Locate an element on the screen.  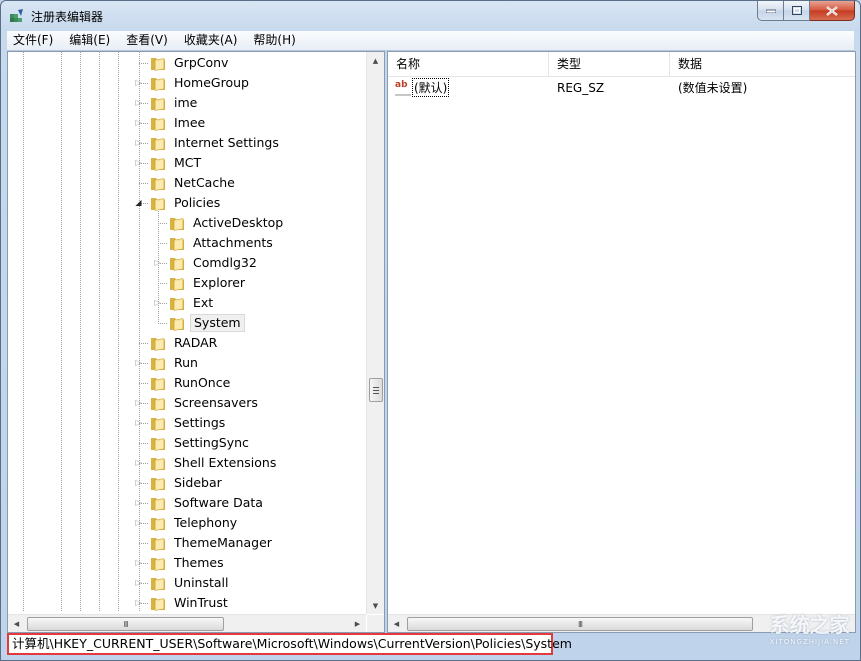
column-header-data: 数据 is located at coordinates (762, 64).